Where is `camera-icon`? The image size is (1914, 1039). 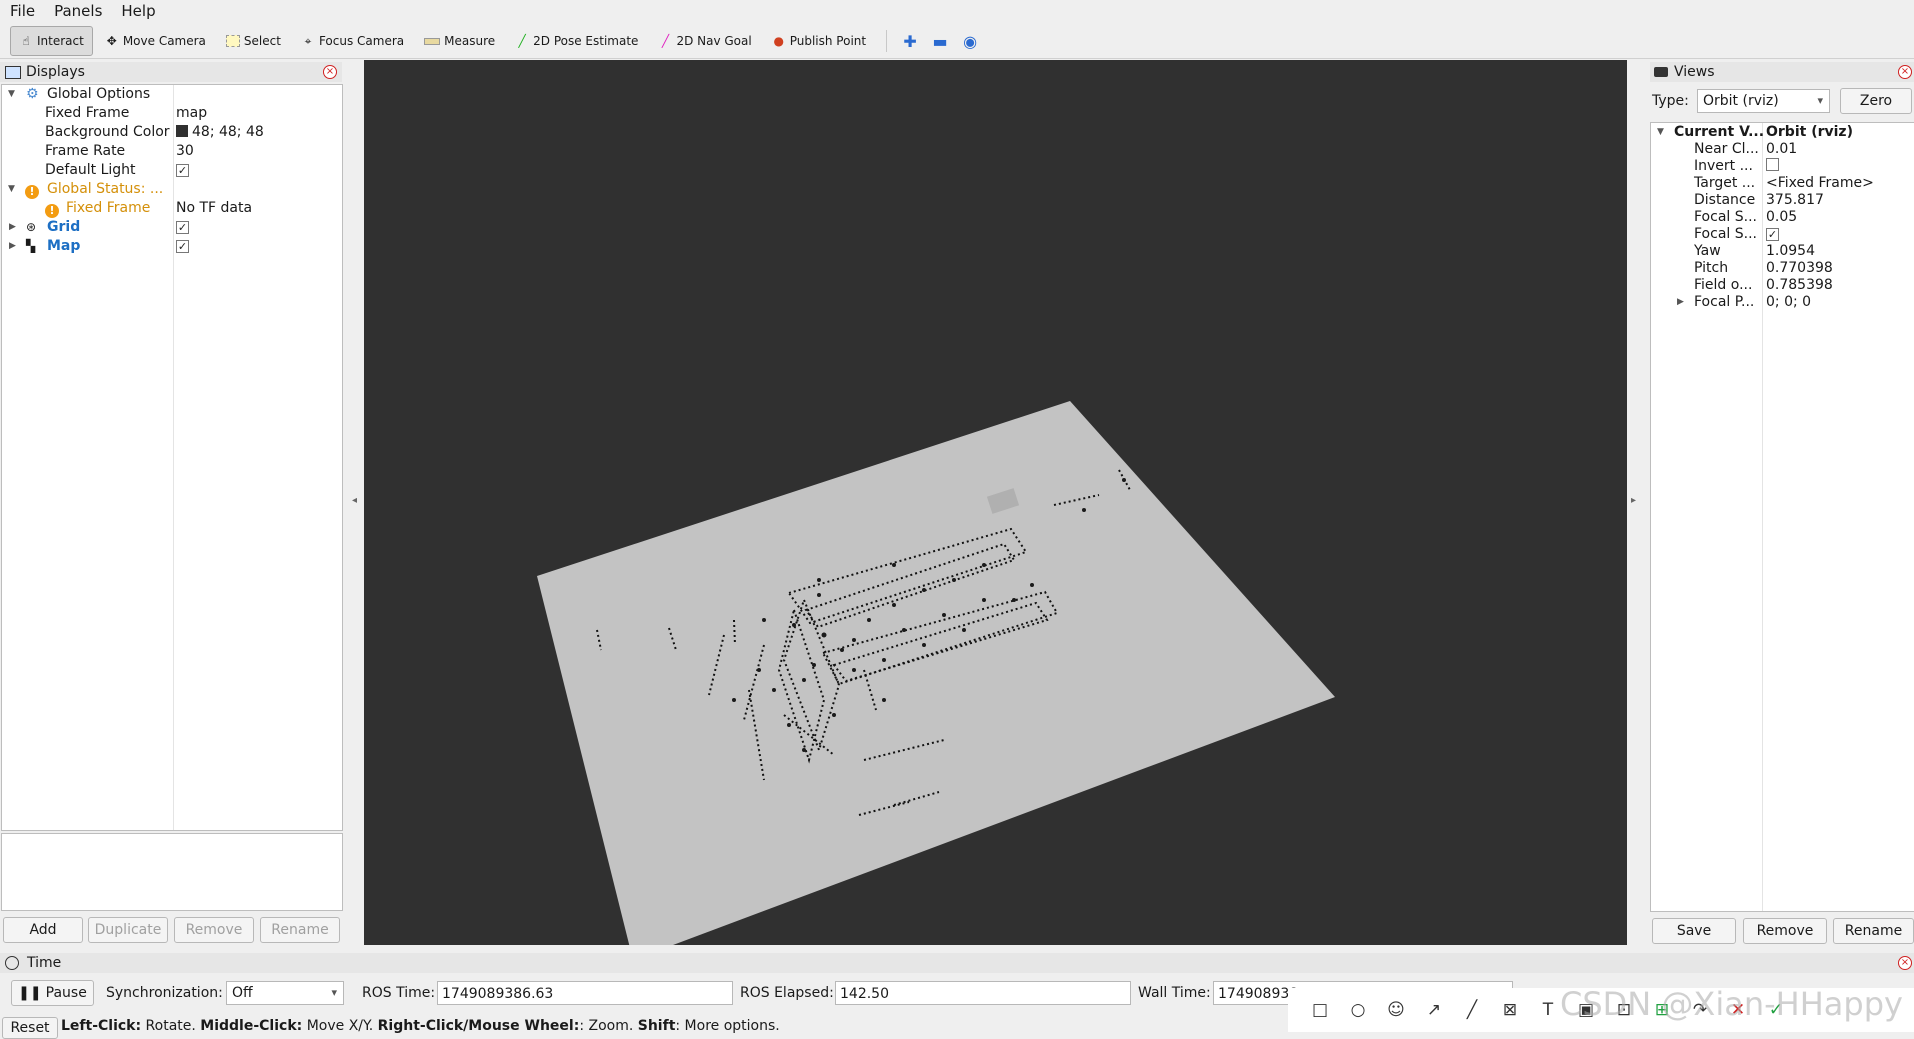 camera-icon is located at coordinates (1661, 72).